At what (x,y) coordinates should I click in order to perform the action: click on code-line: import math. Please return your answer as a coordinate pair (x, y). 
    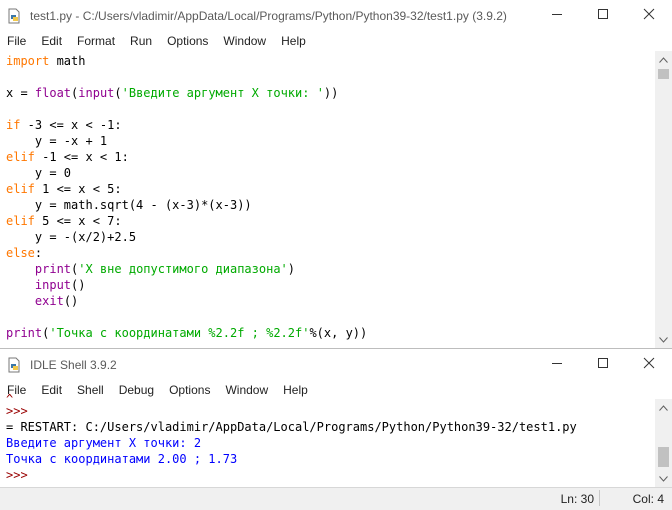
    Looking at the image, I should click on (45, 61).